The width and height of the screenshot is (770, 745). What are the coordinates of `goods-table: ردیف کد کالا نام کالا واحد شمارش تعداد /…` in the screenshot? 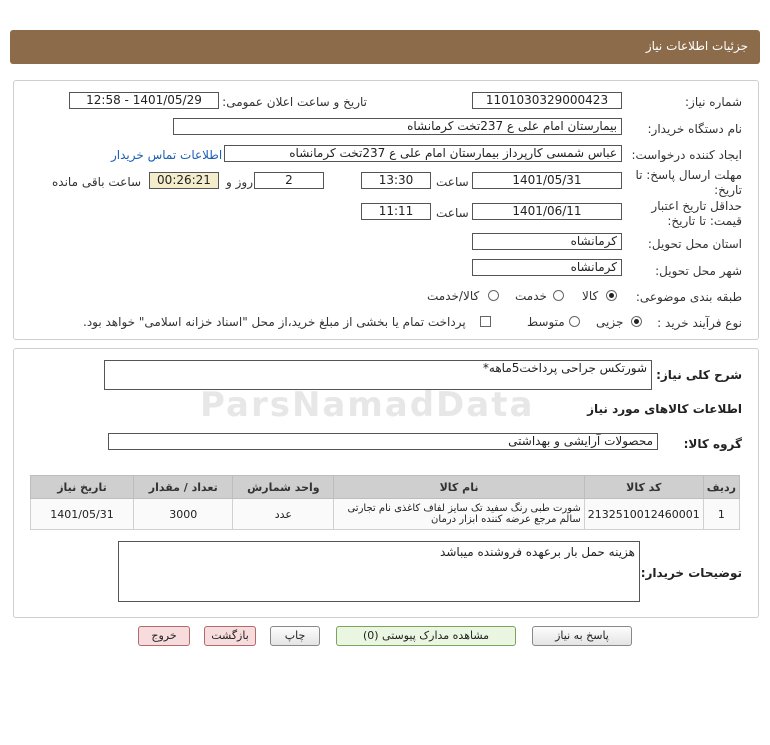 It's located at (385, 502).